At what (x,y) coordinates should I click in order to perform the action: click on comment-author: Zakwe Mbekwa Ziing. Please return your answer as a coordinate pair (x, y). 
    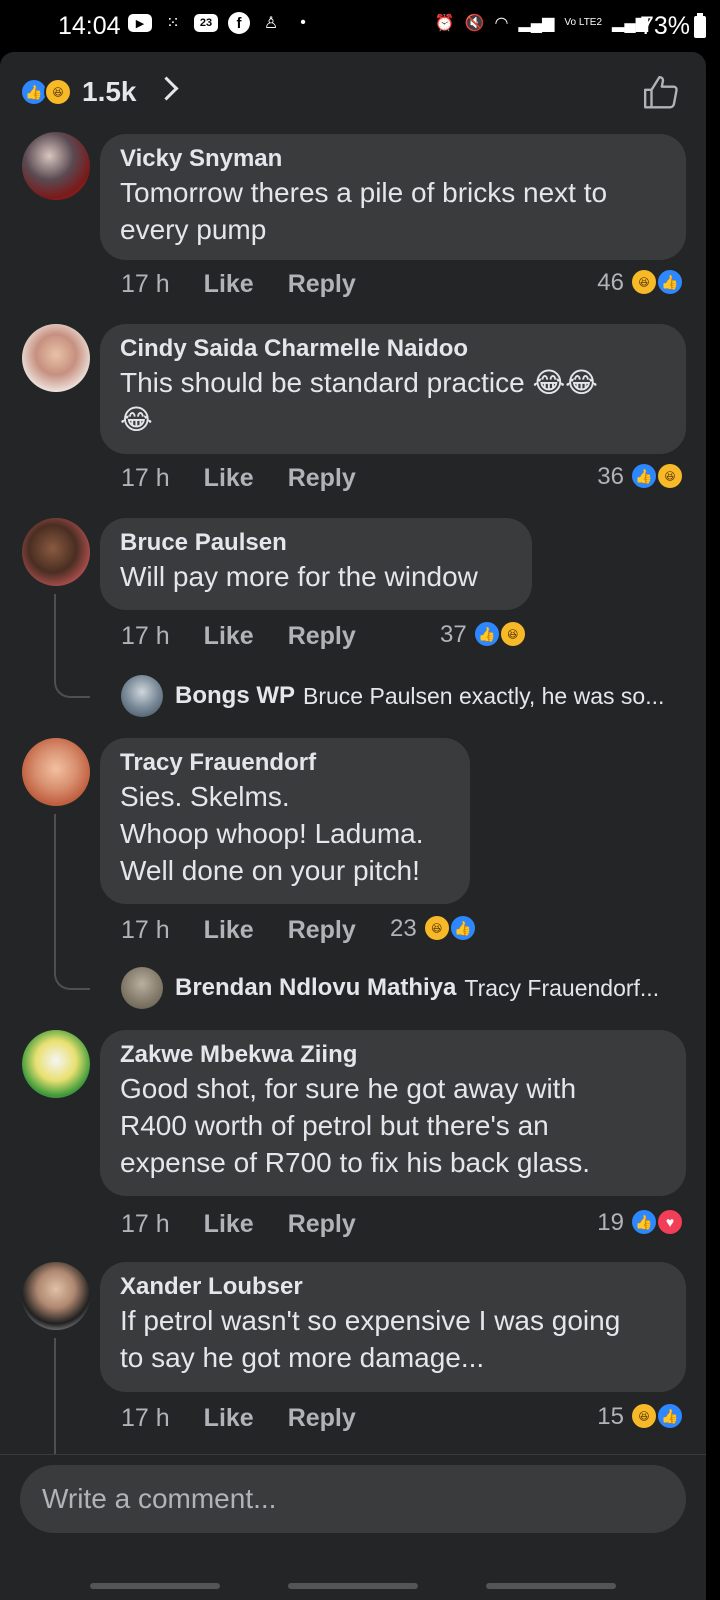
    Looking at the image, I should click on (393, 1055).